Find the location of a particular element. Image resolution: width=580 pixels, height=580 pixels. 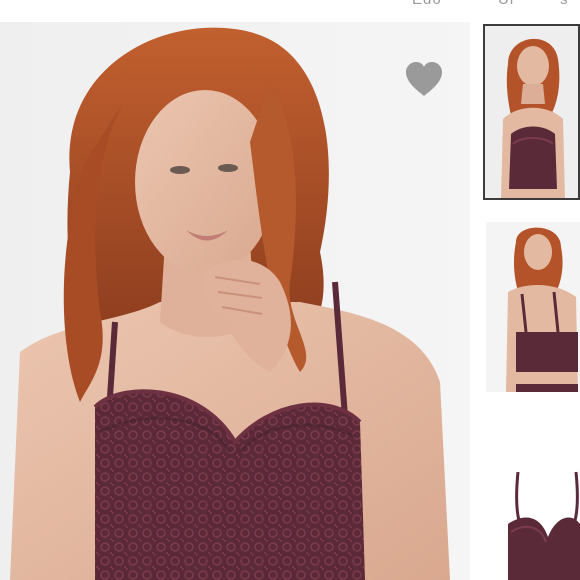

heart-icon is located at coordinates (424, 79).